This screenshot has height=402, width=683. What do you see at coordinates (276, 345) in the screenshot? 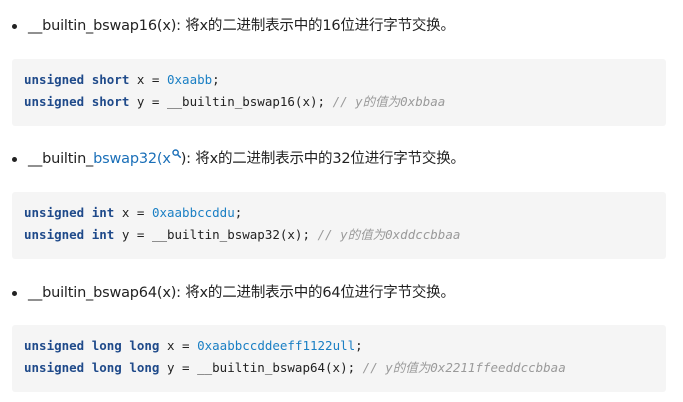
I see `code-number: 0xaabbccddeeff1122ull` at bounding box center [276, 345].